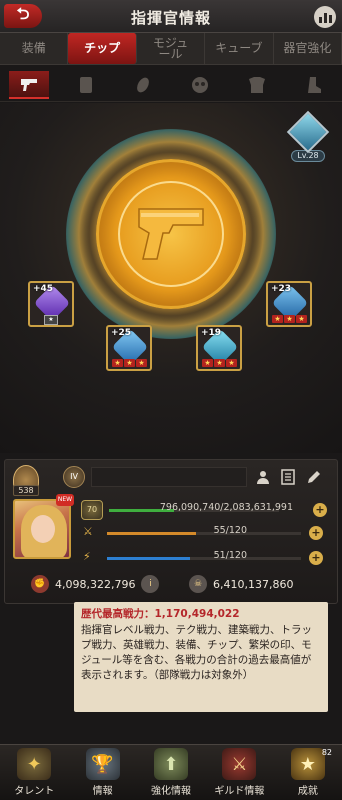  Describe the element at coordinates (34, 48) in the screenshot. I see `tab-equipment: 装備` at that location.